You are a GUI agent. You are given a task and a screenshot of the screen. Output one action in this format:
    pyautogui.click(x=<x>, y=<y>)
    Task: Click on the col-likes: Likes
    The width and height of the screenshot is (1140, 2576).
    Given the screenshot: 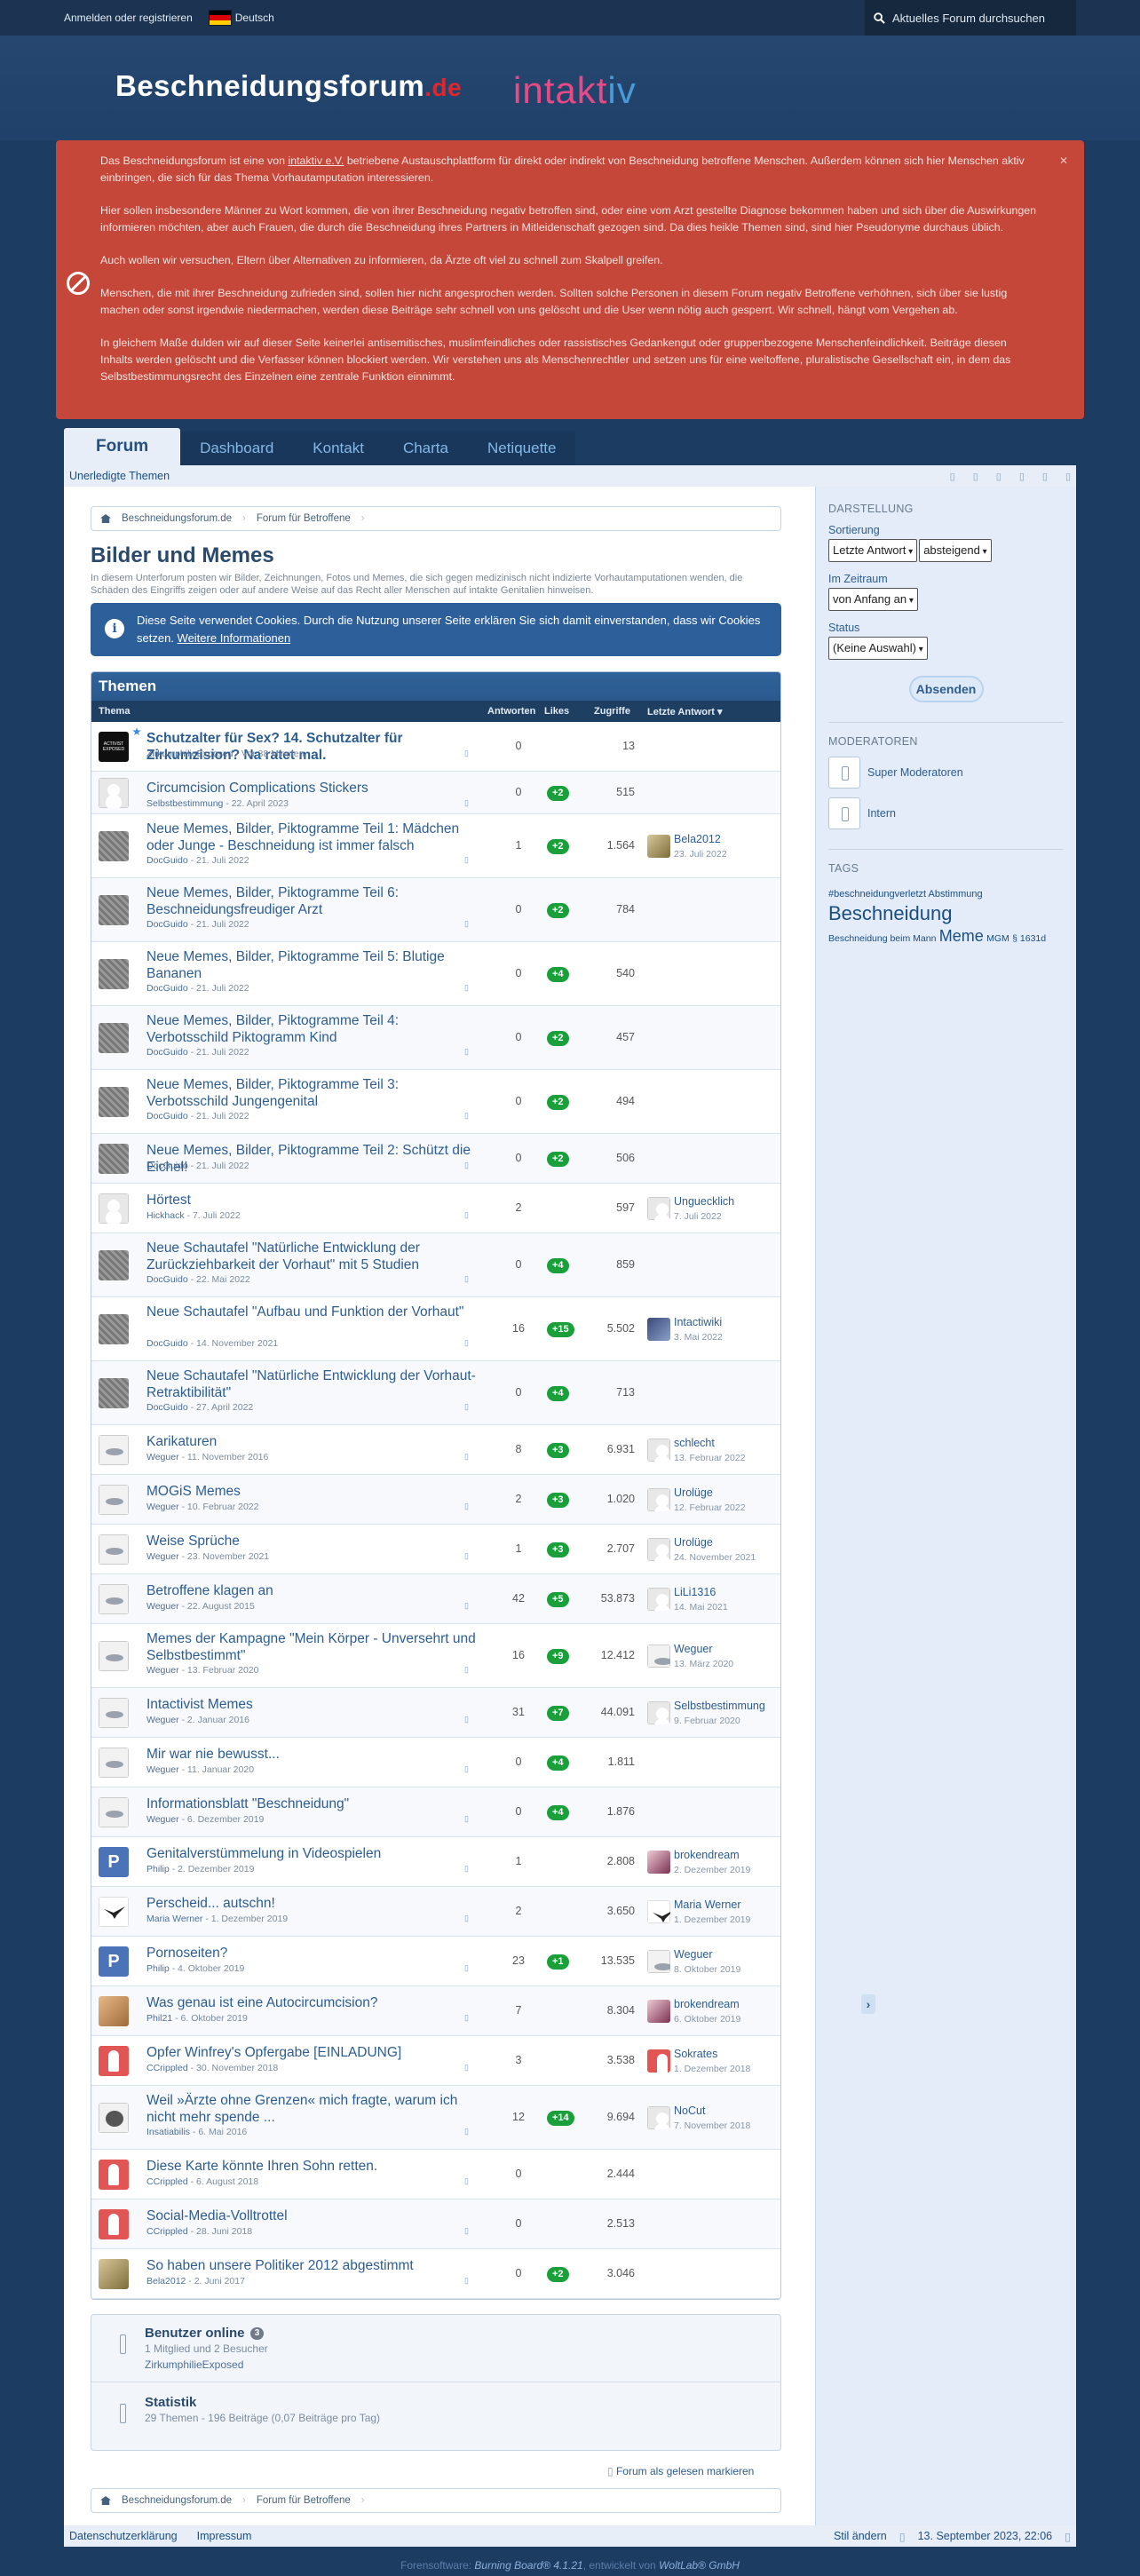 What is the action you would take?
    pyautogui.click(x=556, y=712)
    